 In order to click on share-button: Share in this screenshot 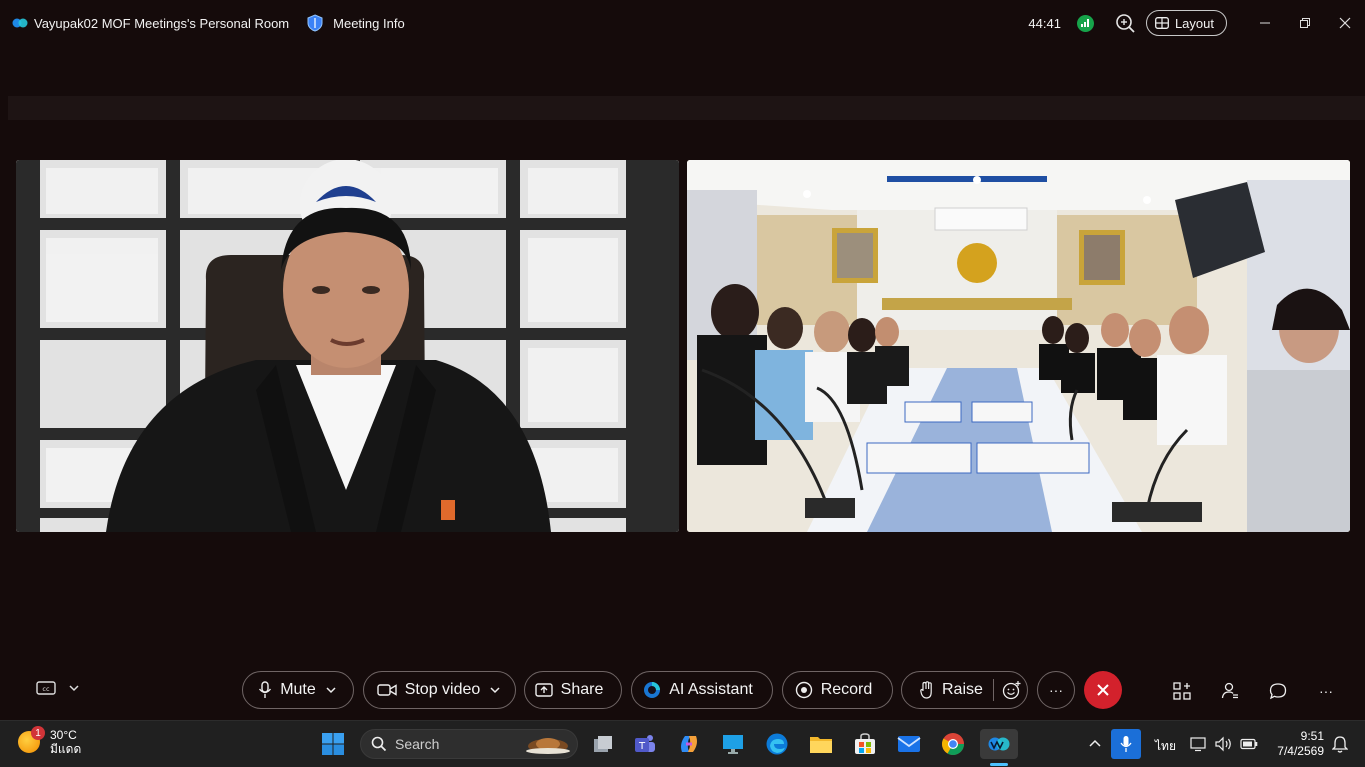, I will do `click(573, 690)`.